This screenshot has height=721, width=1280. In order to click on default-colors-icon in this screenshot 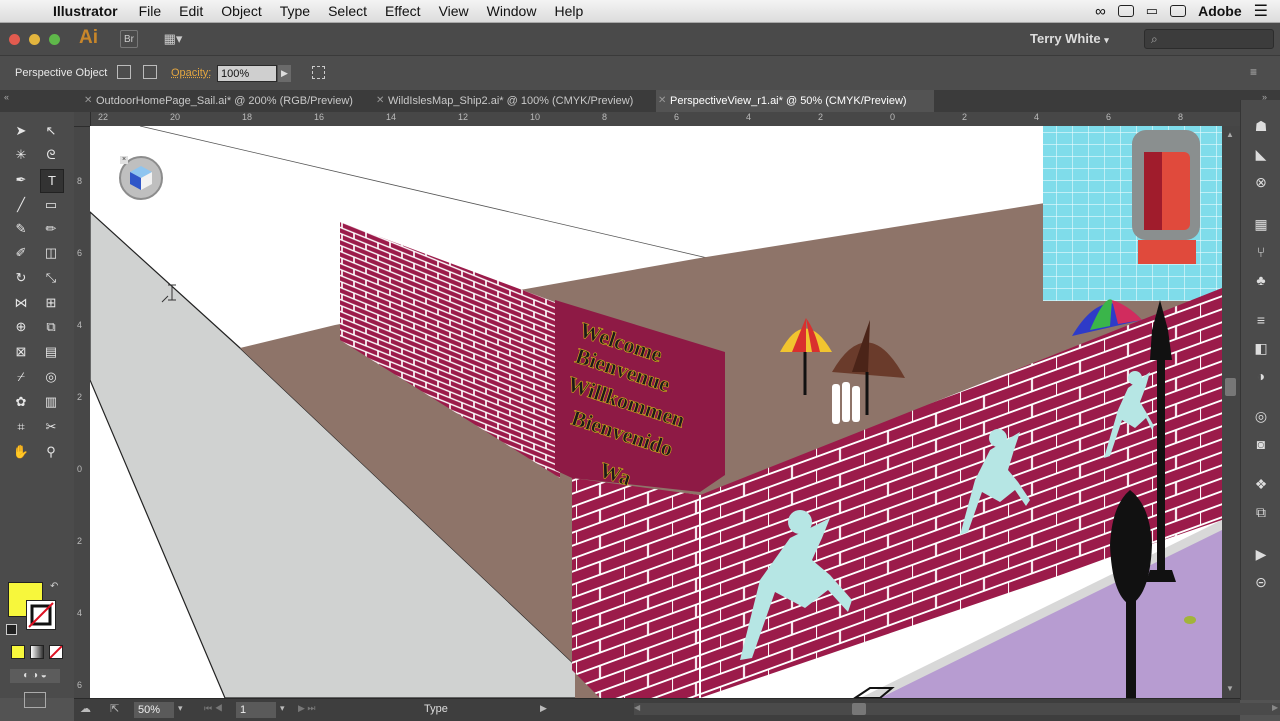, I will do `click(11, 629)`.